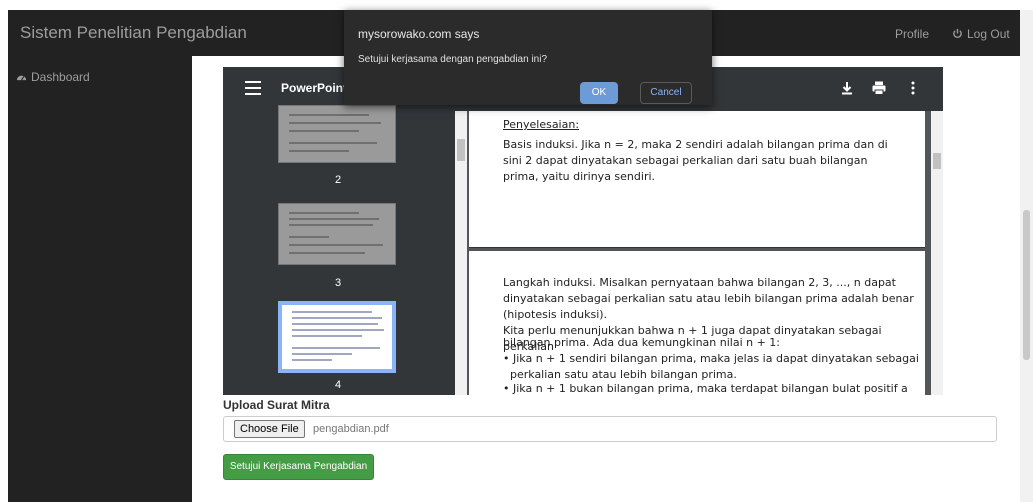 Image resolution: width=1033 pixels, height=502 pixels. What do you see at coordinates (913, 88) in the screenshot?
I see `more-options-icon` at bounding box center [913, 88].